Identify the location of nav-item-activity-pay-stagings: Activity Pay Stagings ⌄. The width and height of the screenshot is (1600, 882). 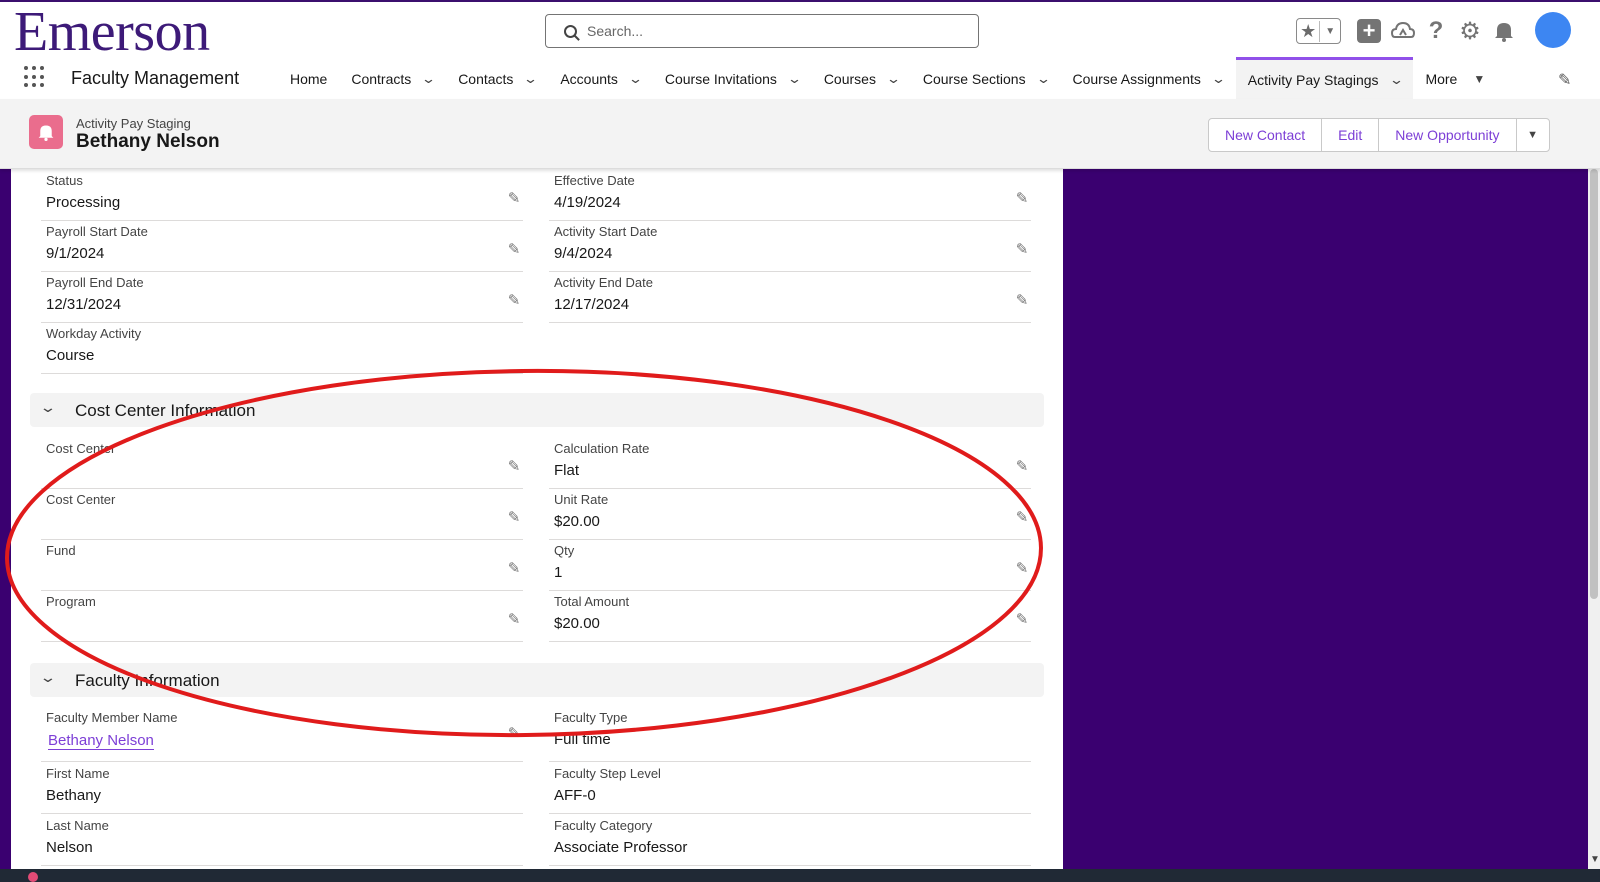
(1324, 78).